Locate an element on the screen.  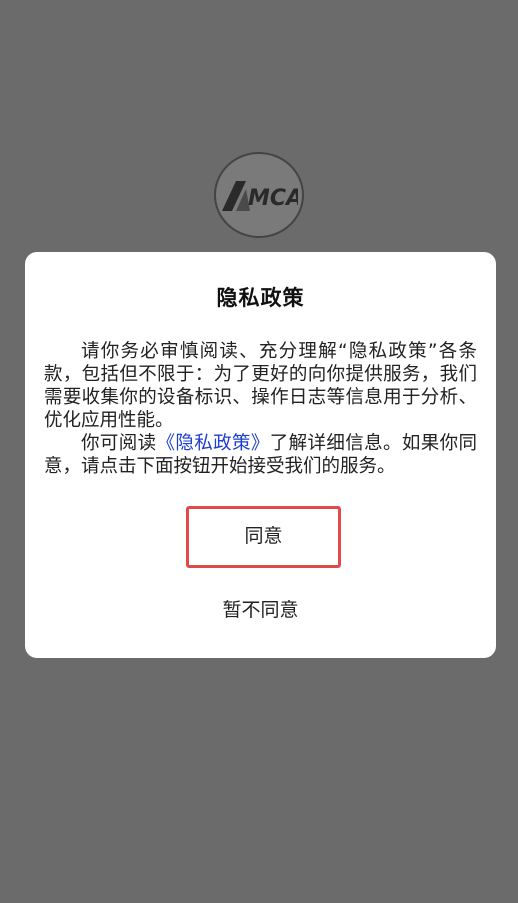
app-logo: MCA is located at coordinates (259, 195).